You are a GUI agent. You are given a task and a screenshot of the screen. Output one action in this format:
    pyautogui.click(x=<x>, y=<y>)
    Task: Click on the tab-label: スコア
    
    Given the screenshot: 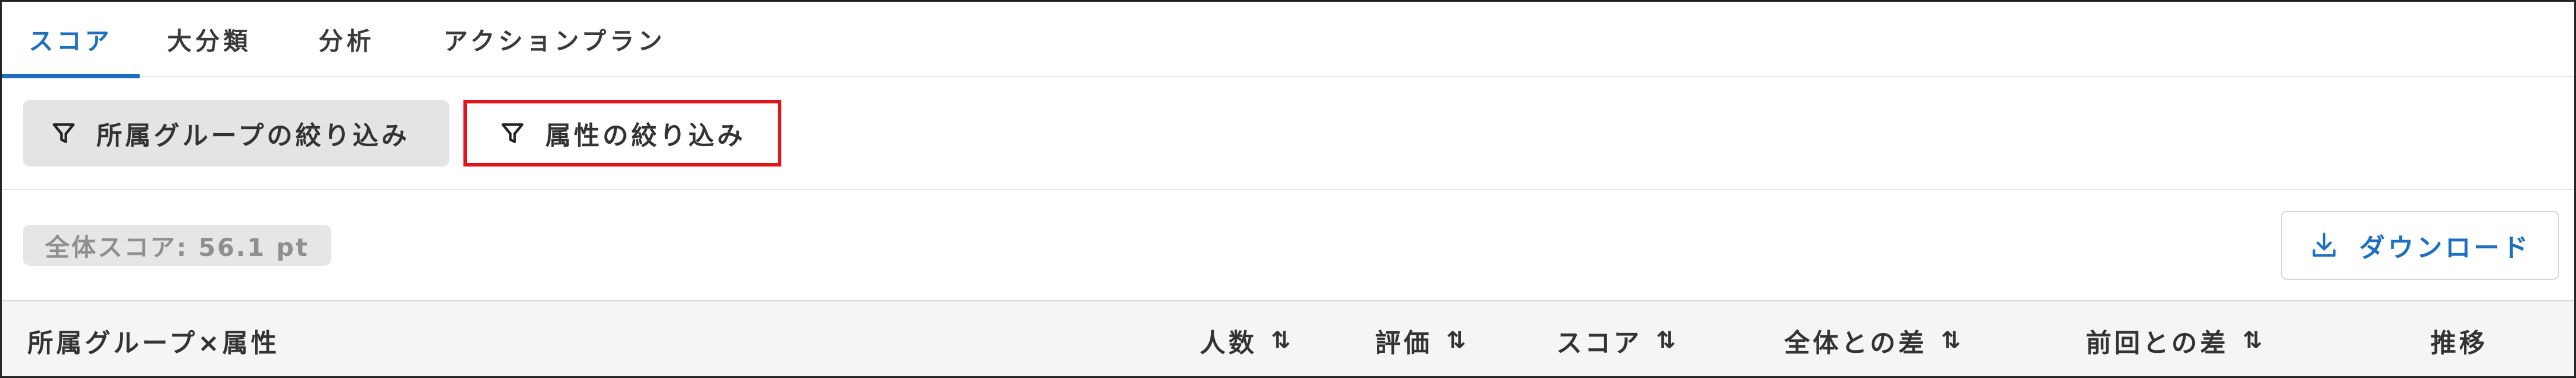 What is the action you would take?
    pyautogui.click(x=70, y=42)
    